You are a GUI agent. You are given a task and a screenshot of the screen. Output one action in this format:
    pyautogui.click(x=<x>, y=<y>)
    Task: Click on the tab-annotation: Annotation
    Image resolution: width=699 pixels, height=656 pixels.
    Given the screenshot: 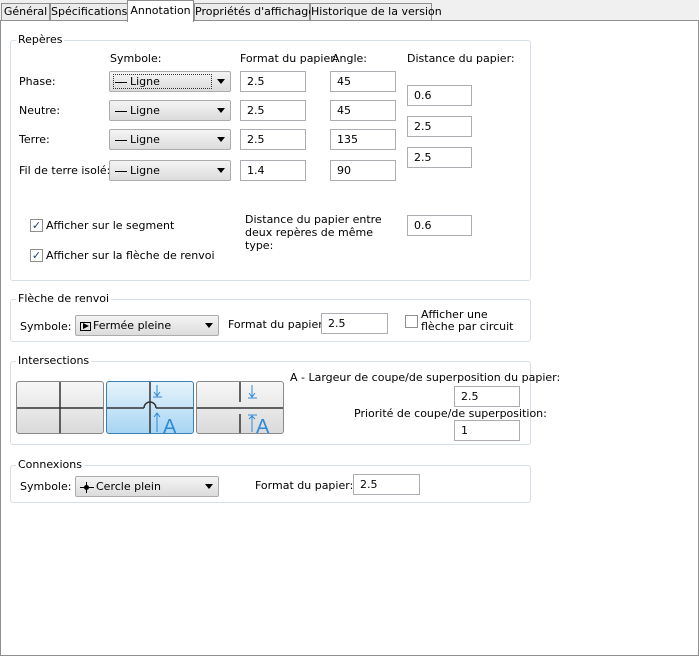 What is the action you would take?
    pyautogui.click(x=160, y=11)
    